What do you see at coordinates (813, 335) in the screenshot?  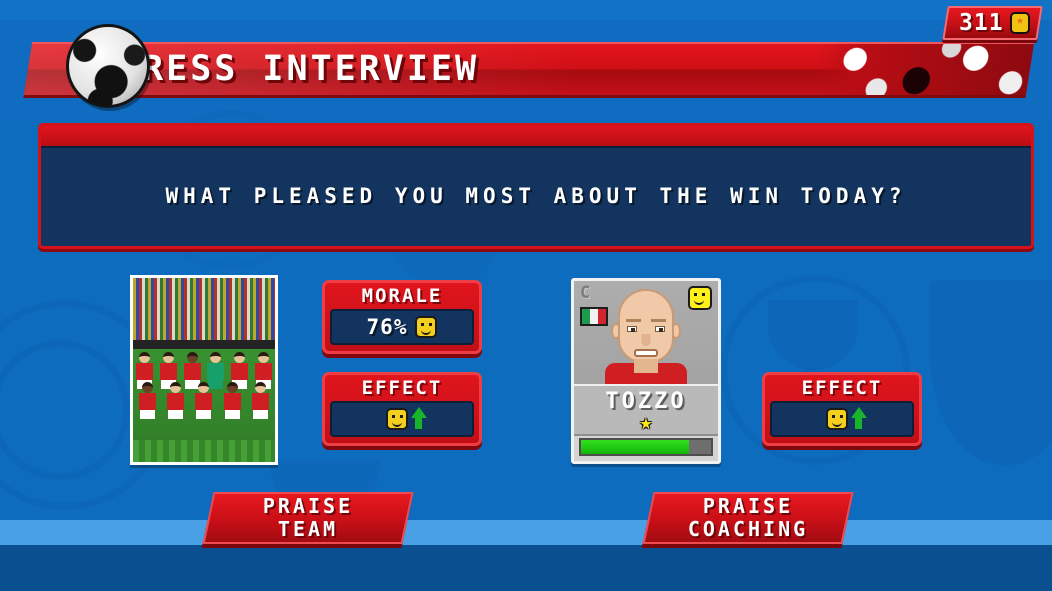 I see `background-watermark-trophy` at bounding box center [813, 335].